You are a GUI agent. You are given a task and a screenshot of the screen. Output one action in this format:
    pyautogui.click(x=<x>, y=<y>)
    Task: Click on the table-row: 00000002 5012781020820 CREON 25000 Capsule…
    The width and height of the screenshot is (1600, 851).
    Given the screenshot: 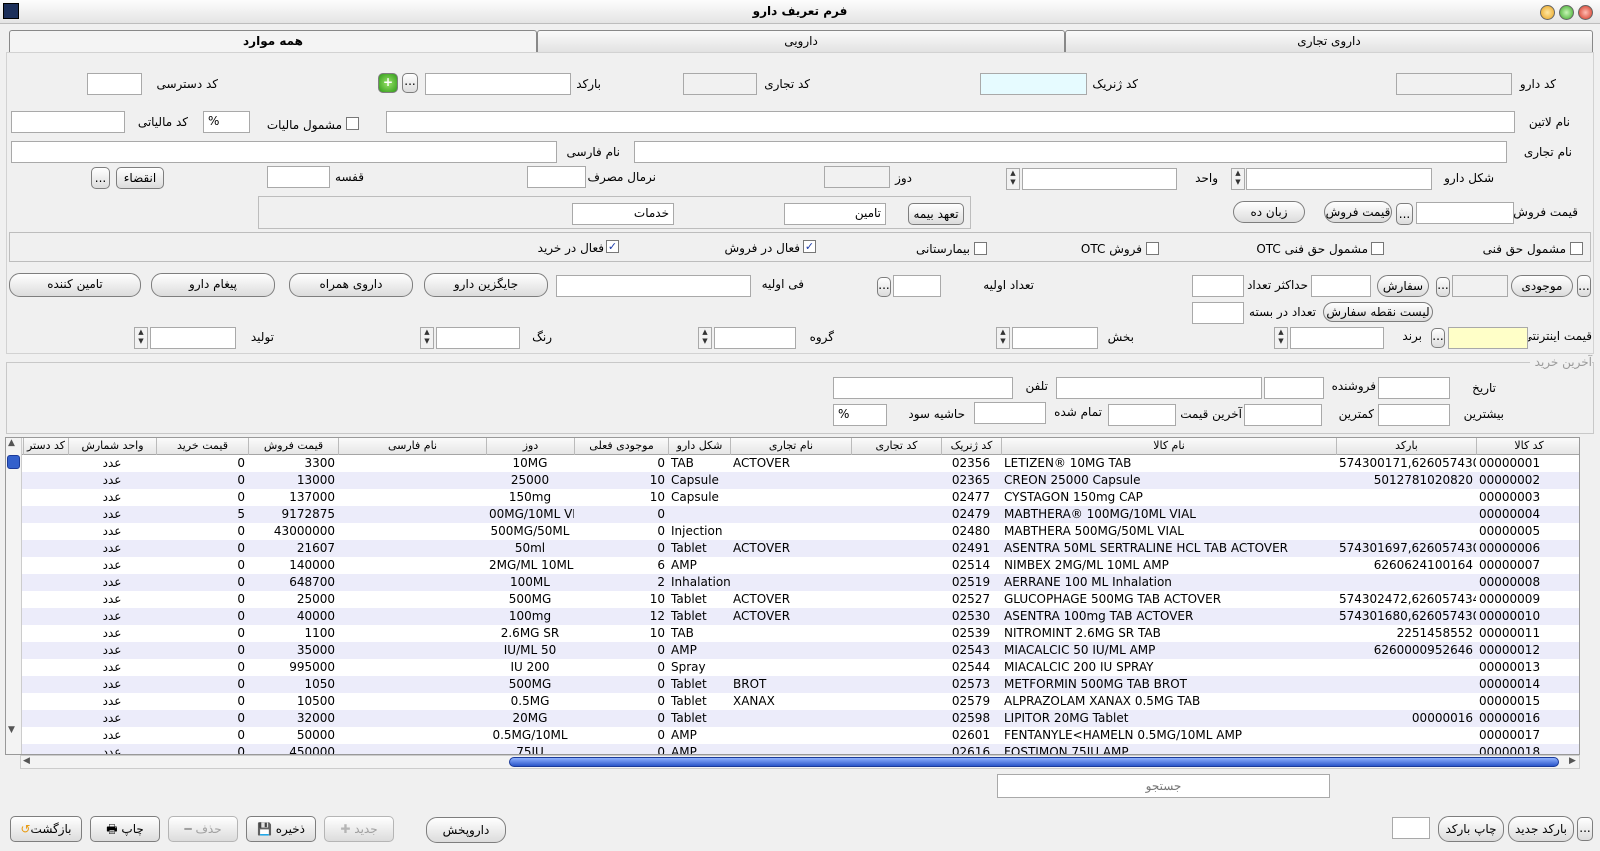 What is the action you would take?
    pyautogui.click(x=792, y=480)
    